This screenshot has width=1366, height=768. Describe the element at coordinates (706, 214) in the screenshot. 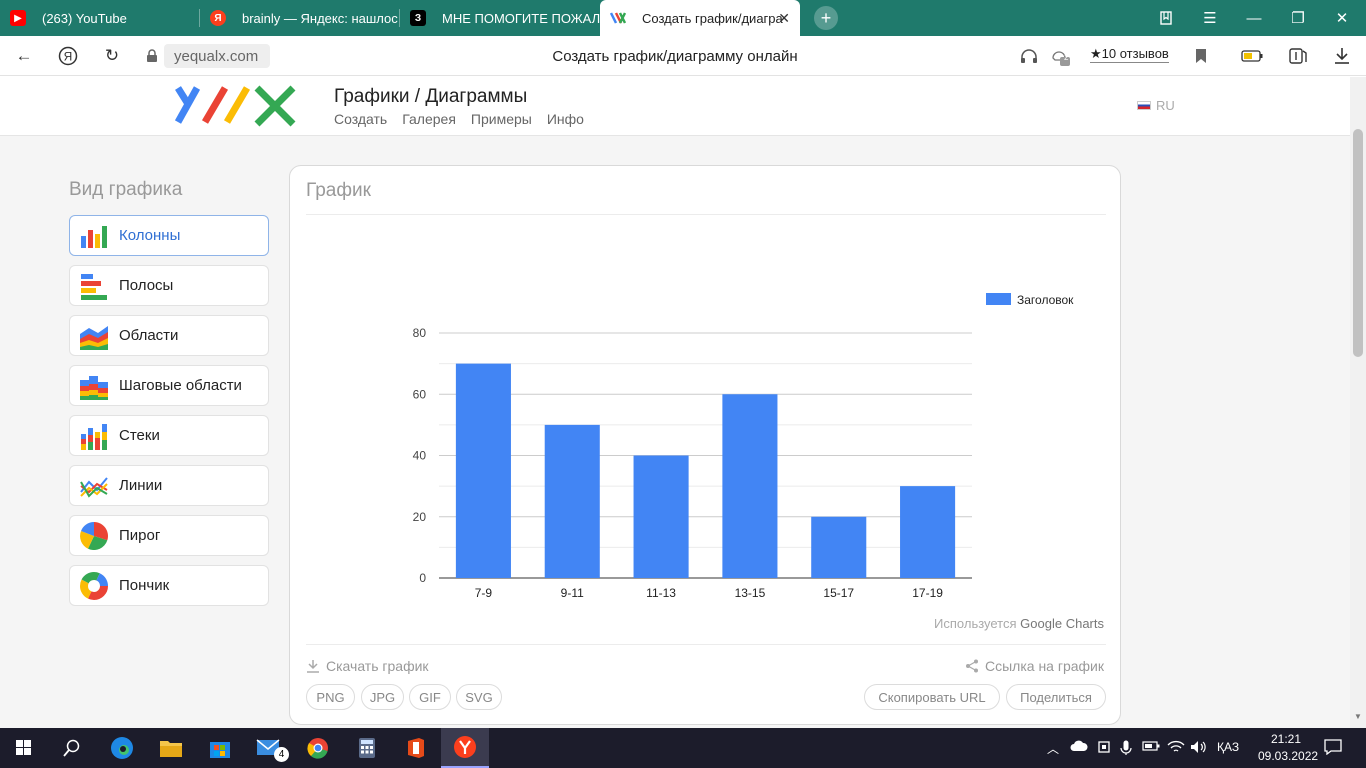

I see `divider` at that location.